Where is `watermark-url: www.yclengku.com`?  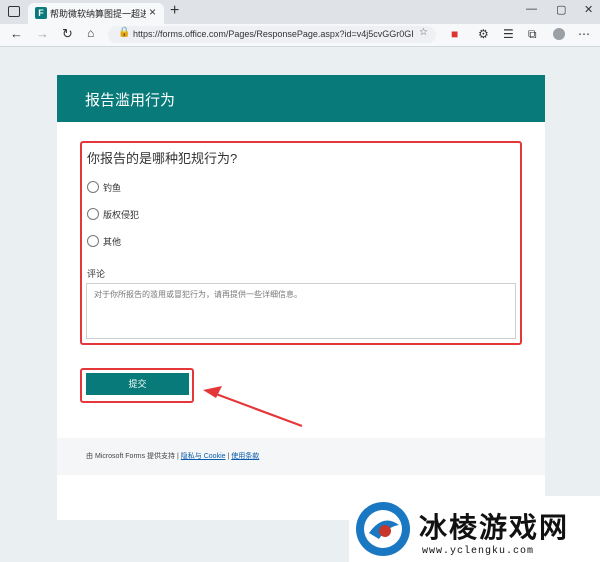 watermark-url: www.yclengku.com is located at coordinates (478, 551).